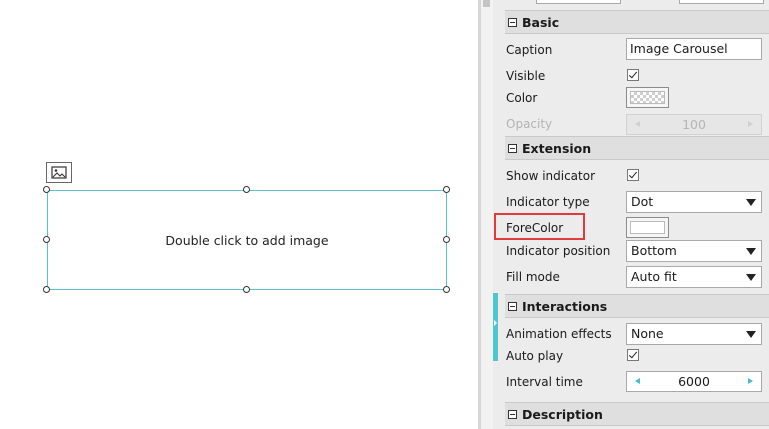 The width and height of the screenshot is (769, 429). Describe the element at coordinates (548, 202) in the screenshot. I see `indicator-type-label: Indicator type` at that location.